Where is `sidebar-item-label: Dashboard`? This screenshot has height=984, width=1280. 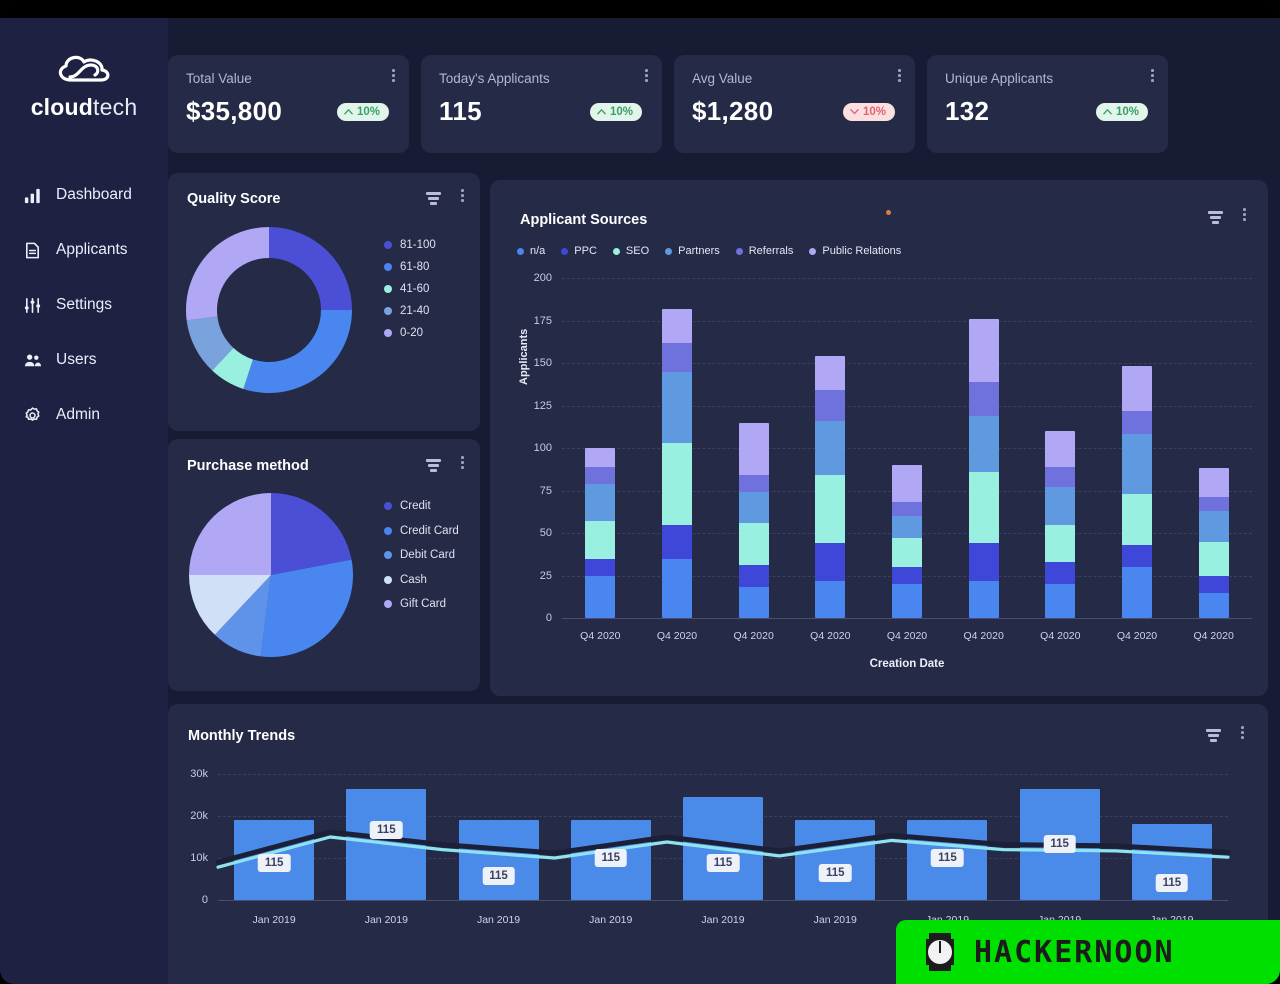
sidebar-item-label: Dashboard is located at coordinates (94, 194).